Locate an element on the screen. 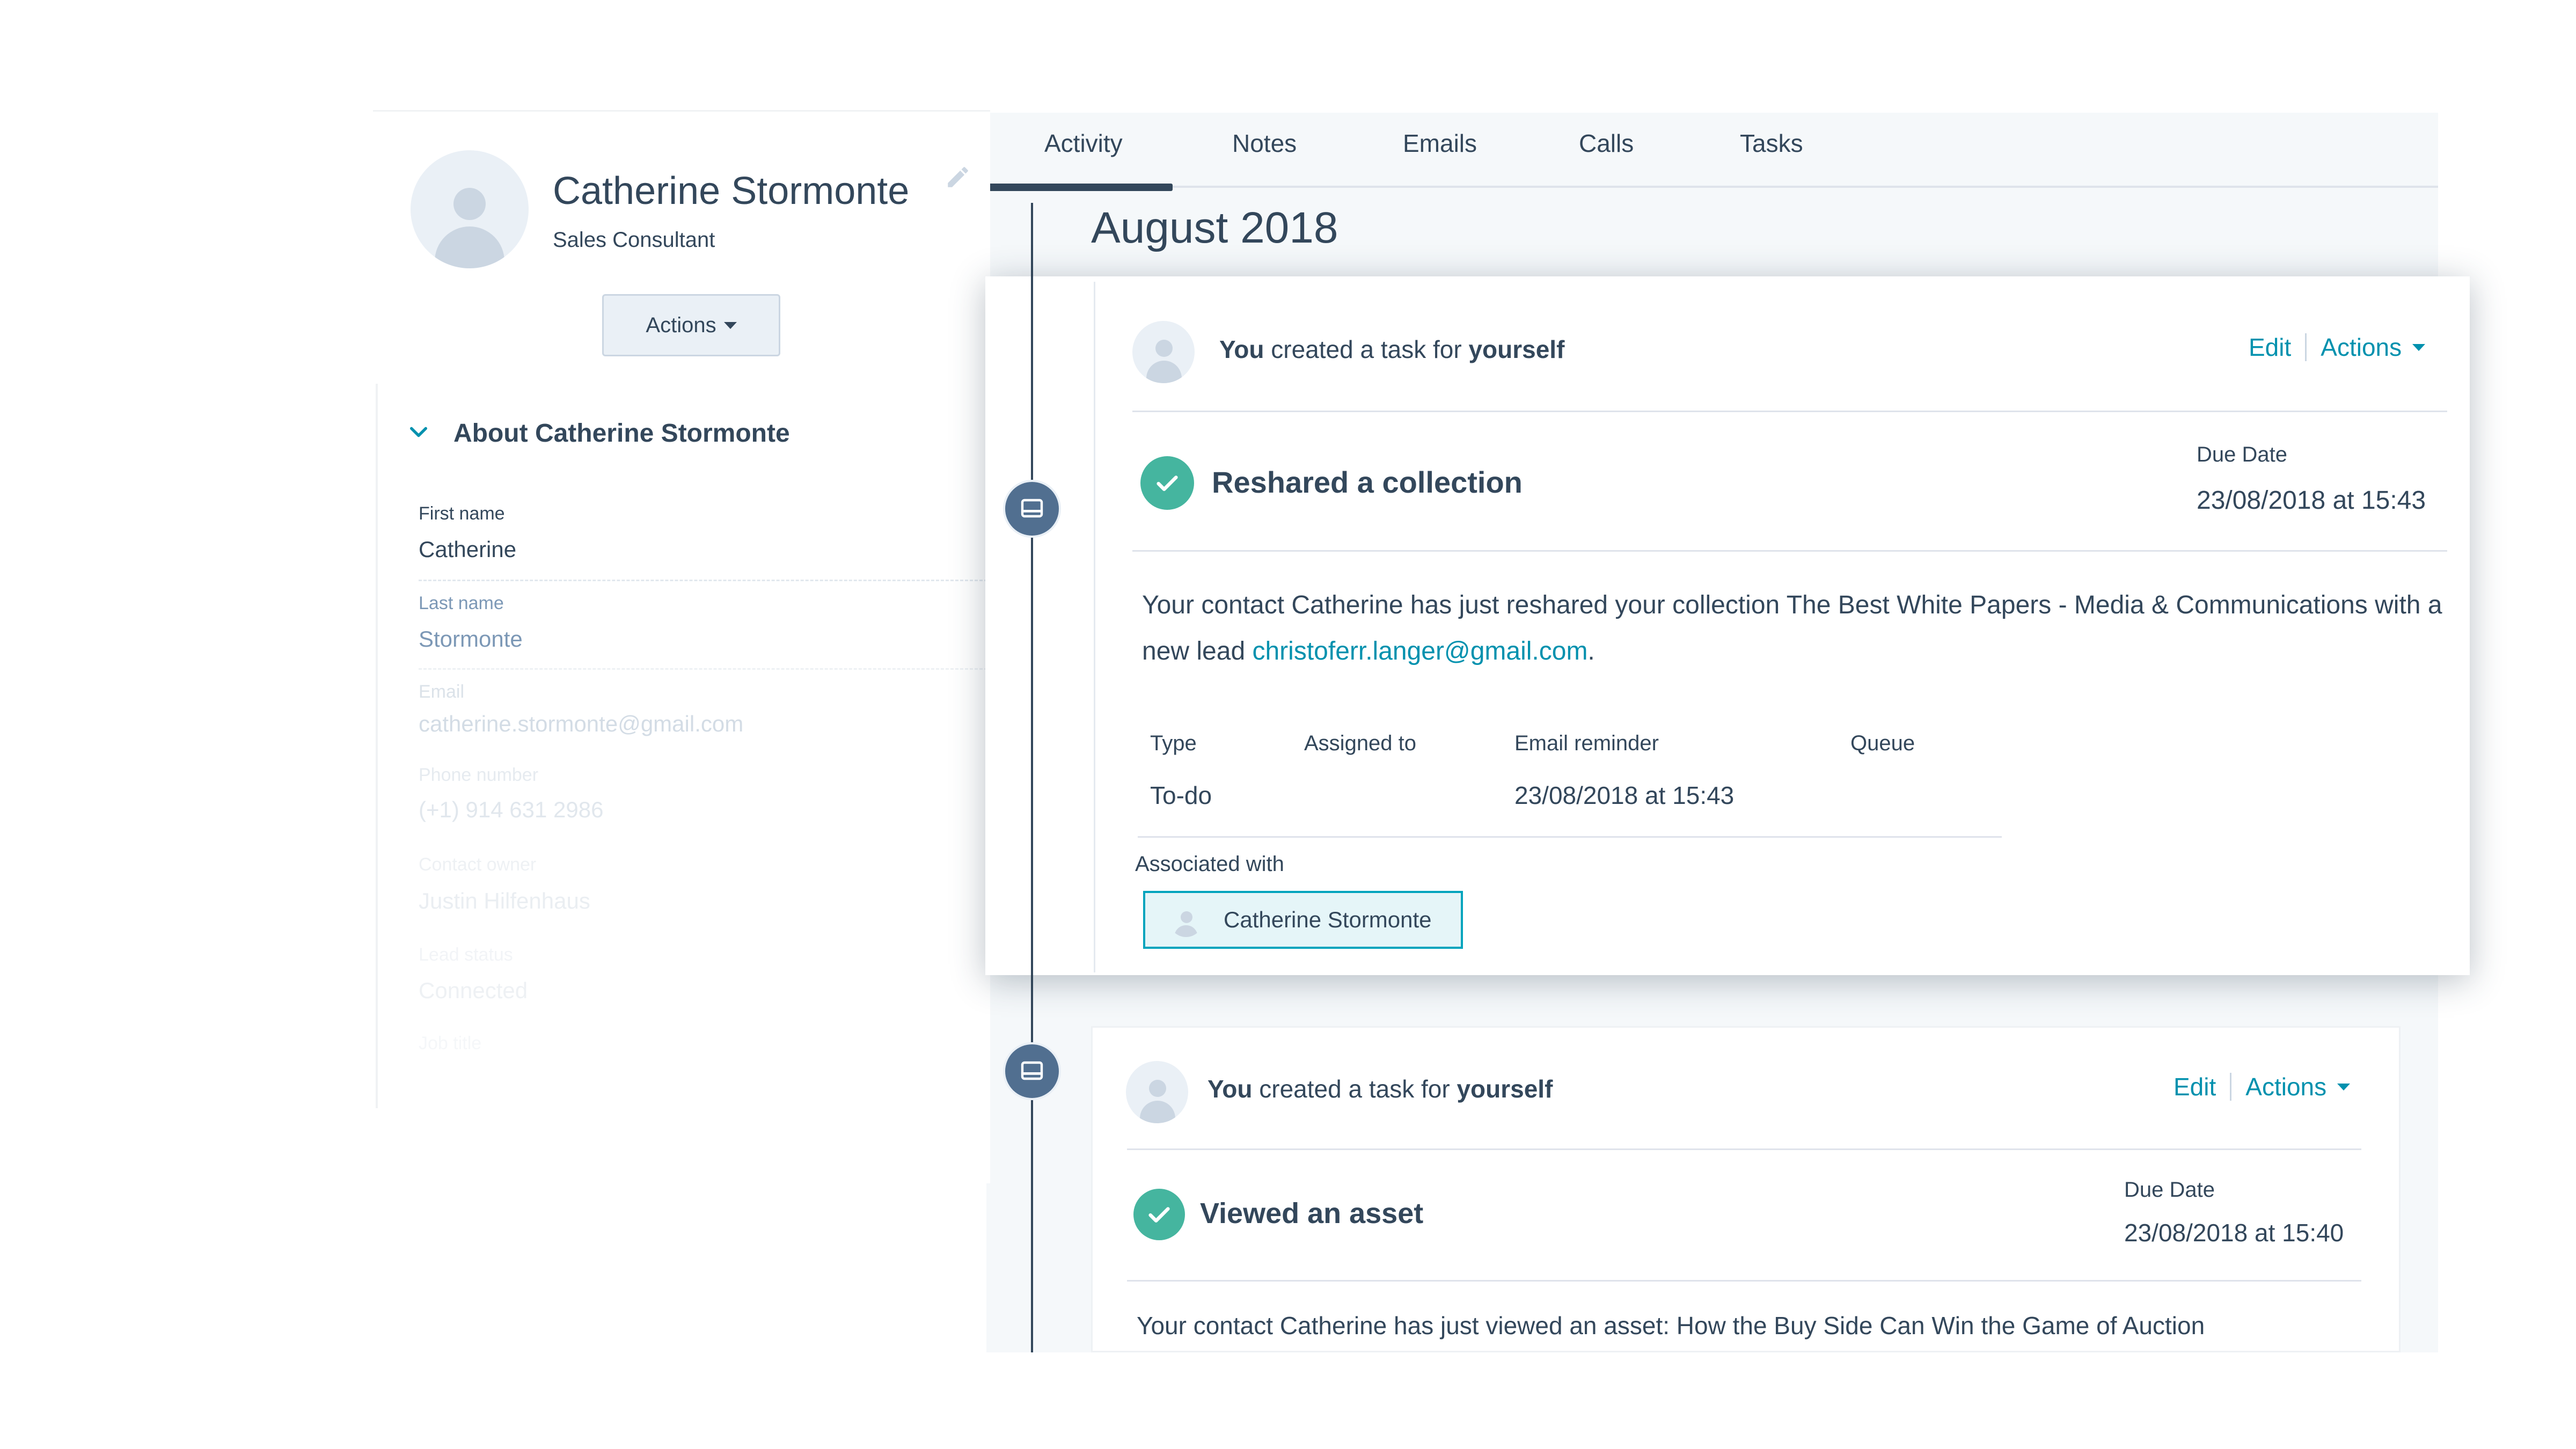 The image size is (2576, 1449). email-reminder-value: 23/08/2018 at 15:43 is located at coordinates (1624, 795).